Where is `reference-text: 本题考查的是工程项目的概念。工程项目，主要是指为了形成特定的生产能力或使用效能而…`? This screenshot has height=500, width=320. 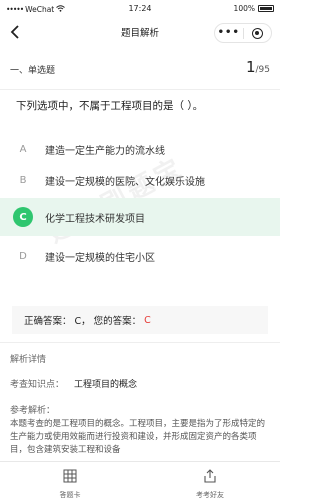
reference-text: 本题考查的是工程项目的概念。工程项目，主要是指为了形成特定的生产能力或使用效能而… is located at coordinates (138, 437).